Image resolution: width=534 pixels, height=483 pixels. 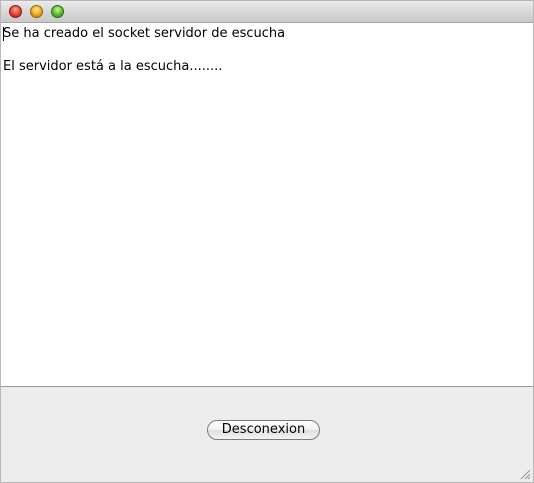 I want to click on disconnect-button: Desconexion, so click(x=263, y=430).